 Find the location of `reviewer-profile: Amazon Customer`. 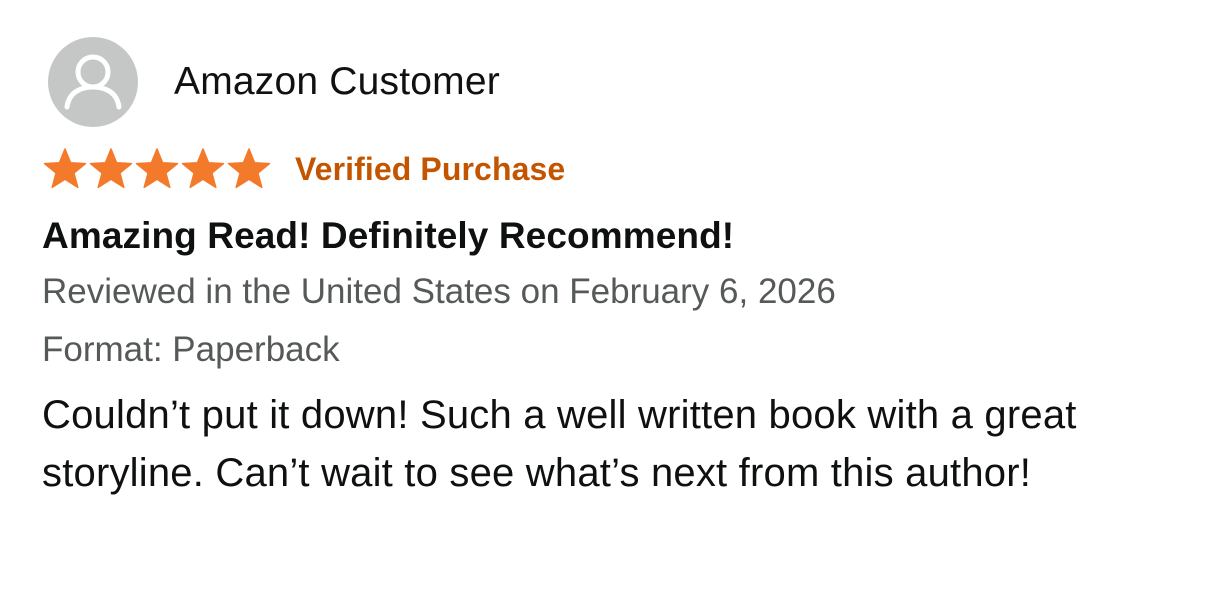

reviewer-profile: Amazon Customer is located at coordinates (612, 82).